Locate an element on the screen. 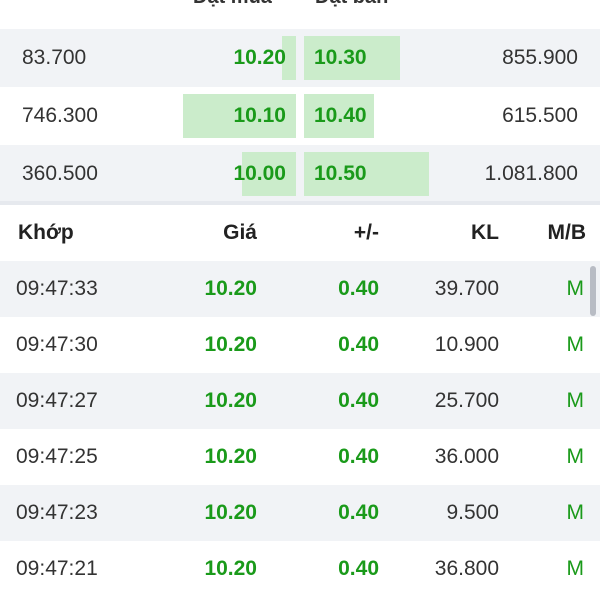 The height and width of the screenshot is (600, 600). trade-volume: 36.800 is located at coordinates (466, 568).